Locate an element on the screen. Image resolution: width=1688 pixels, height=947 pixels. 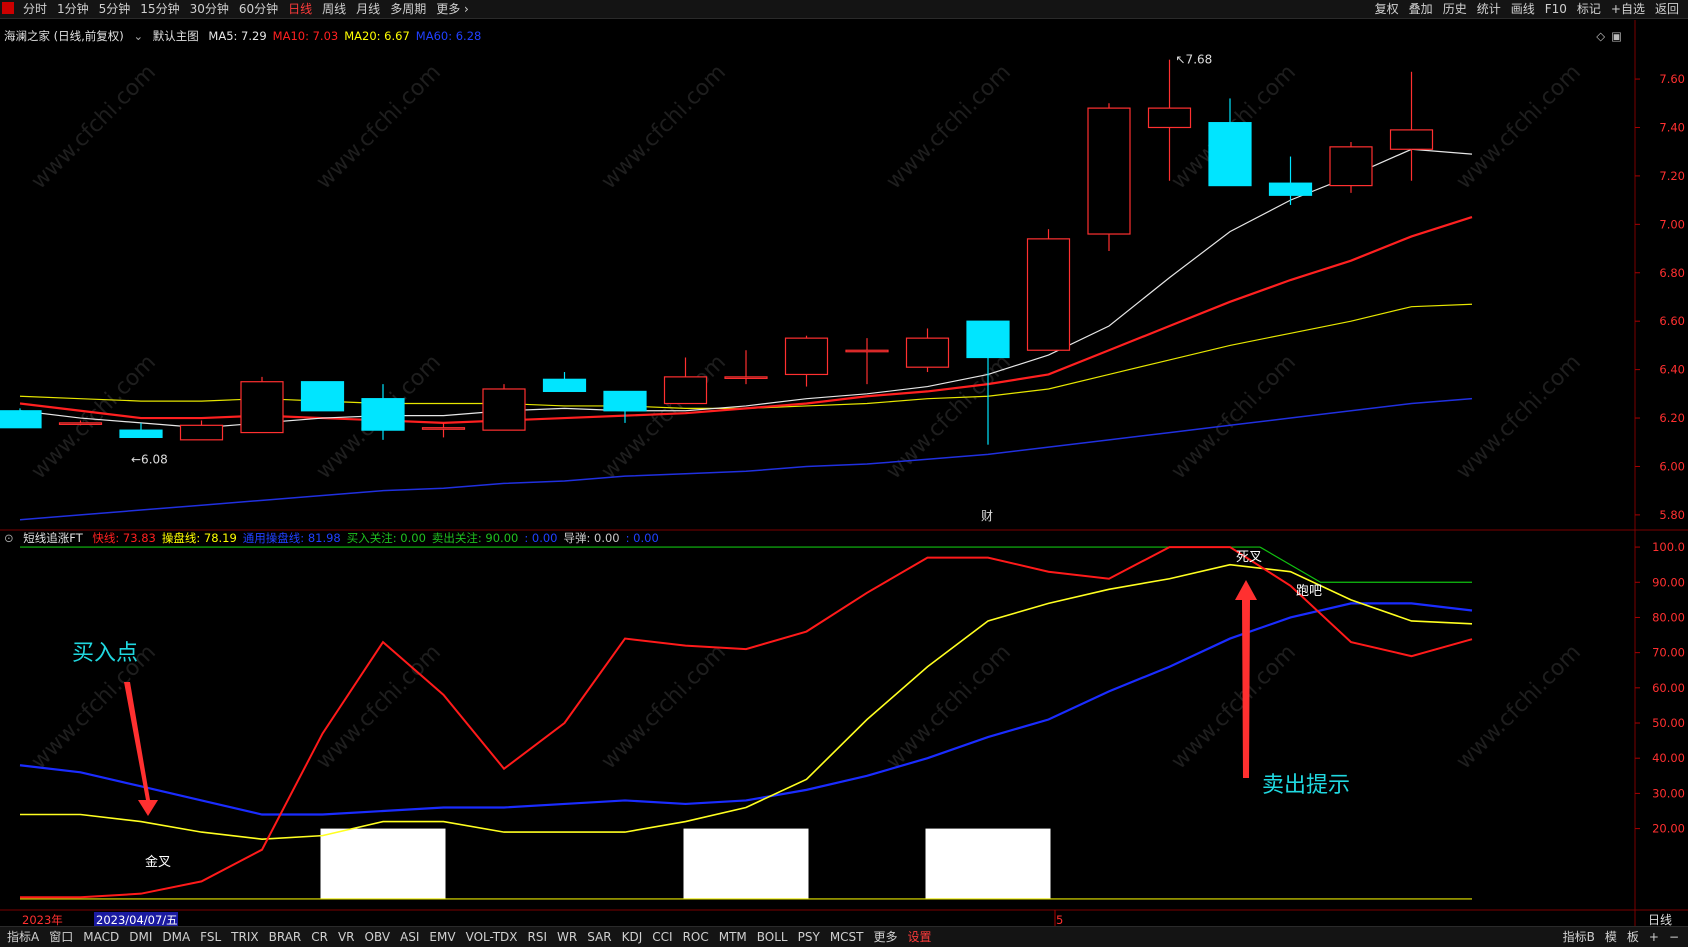
indicator-tab-4: FSL is located at coordinates (210, 937).